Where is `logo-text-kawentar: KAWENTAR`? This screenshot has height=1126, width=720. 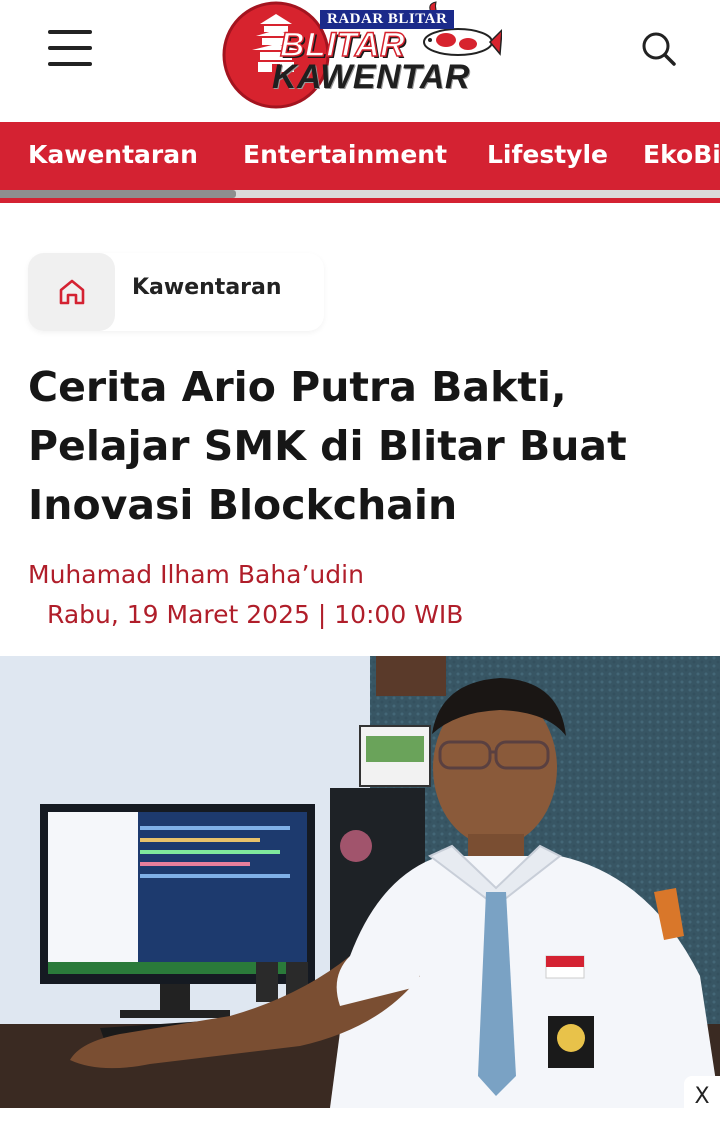
logo-text-kawentar: KAWENTAR is located at coordinates (371, 77).